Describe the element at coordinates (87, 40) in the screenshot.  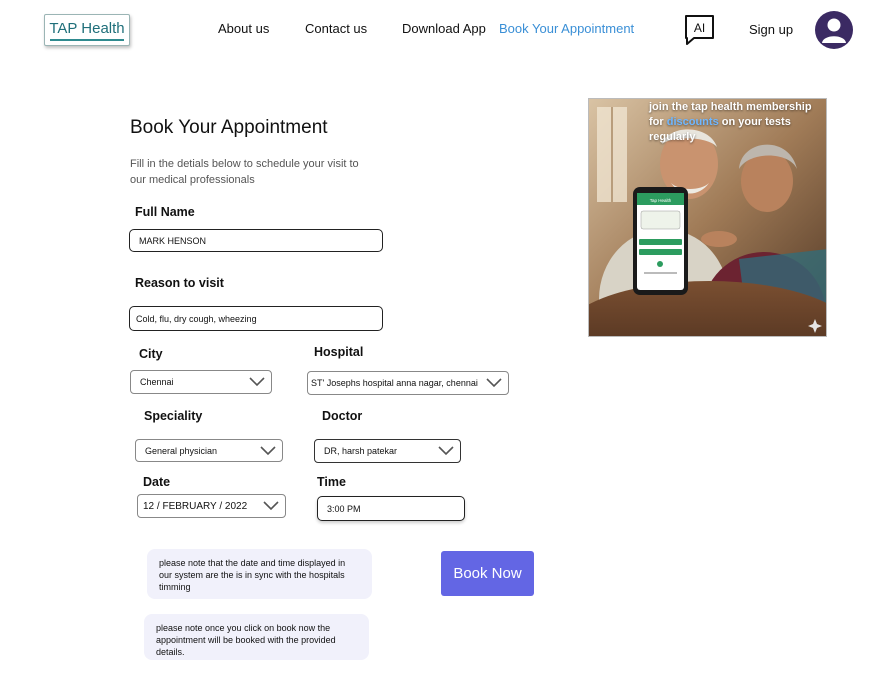
I see `logo-underline` at that location.